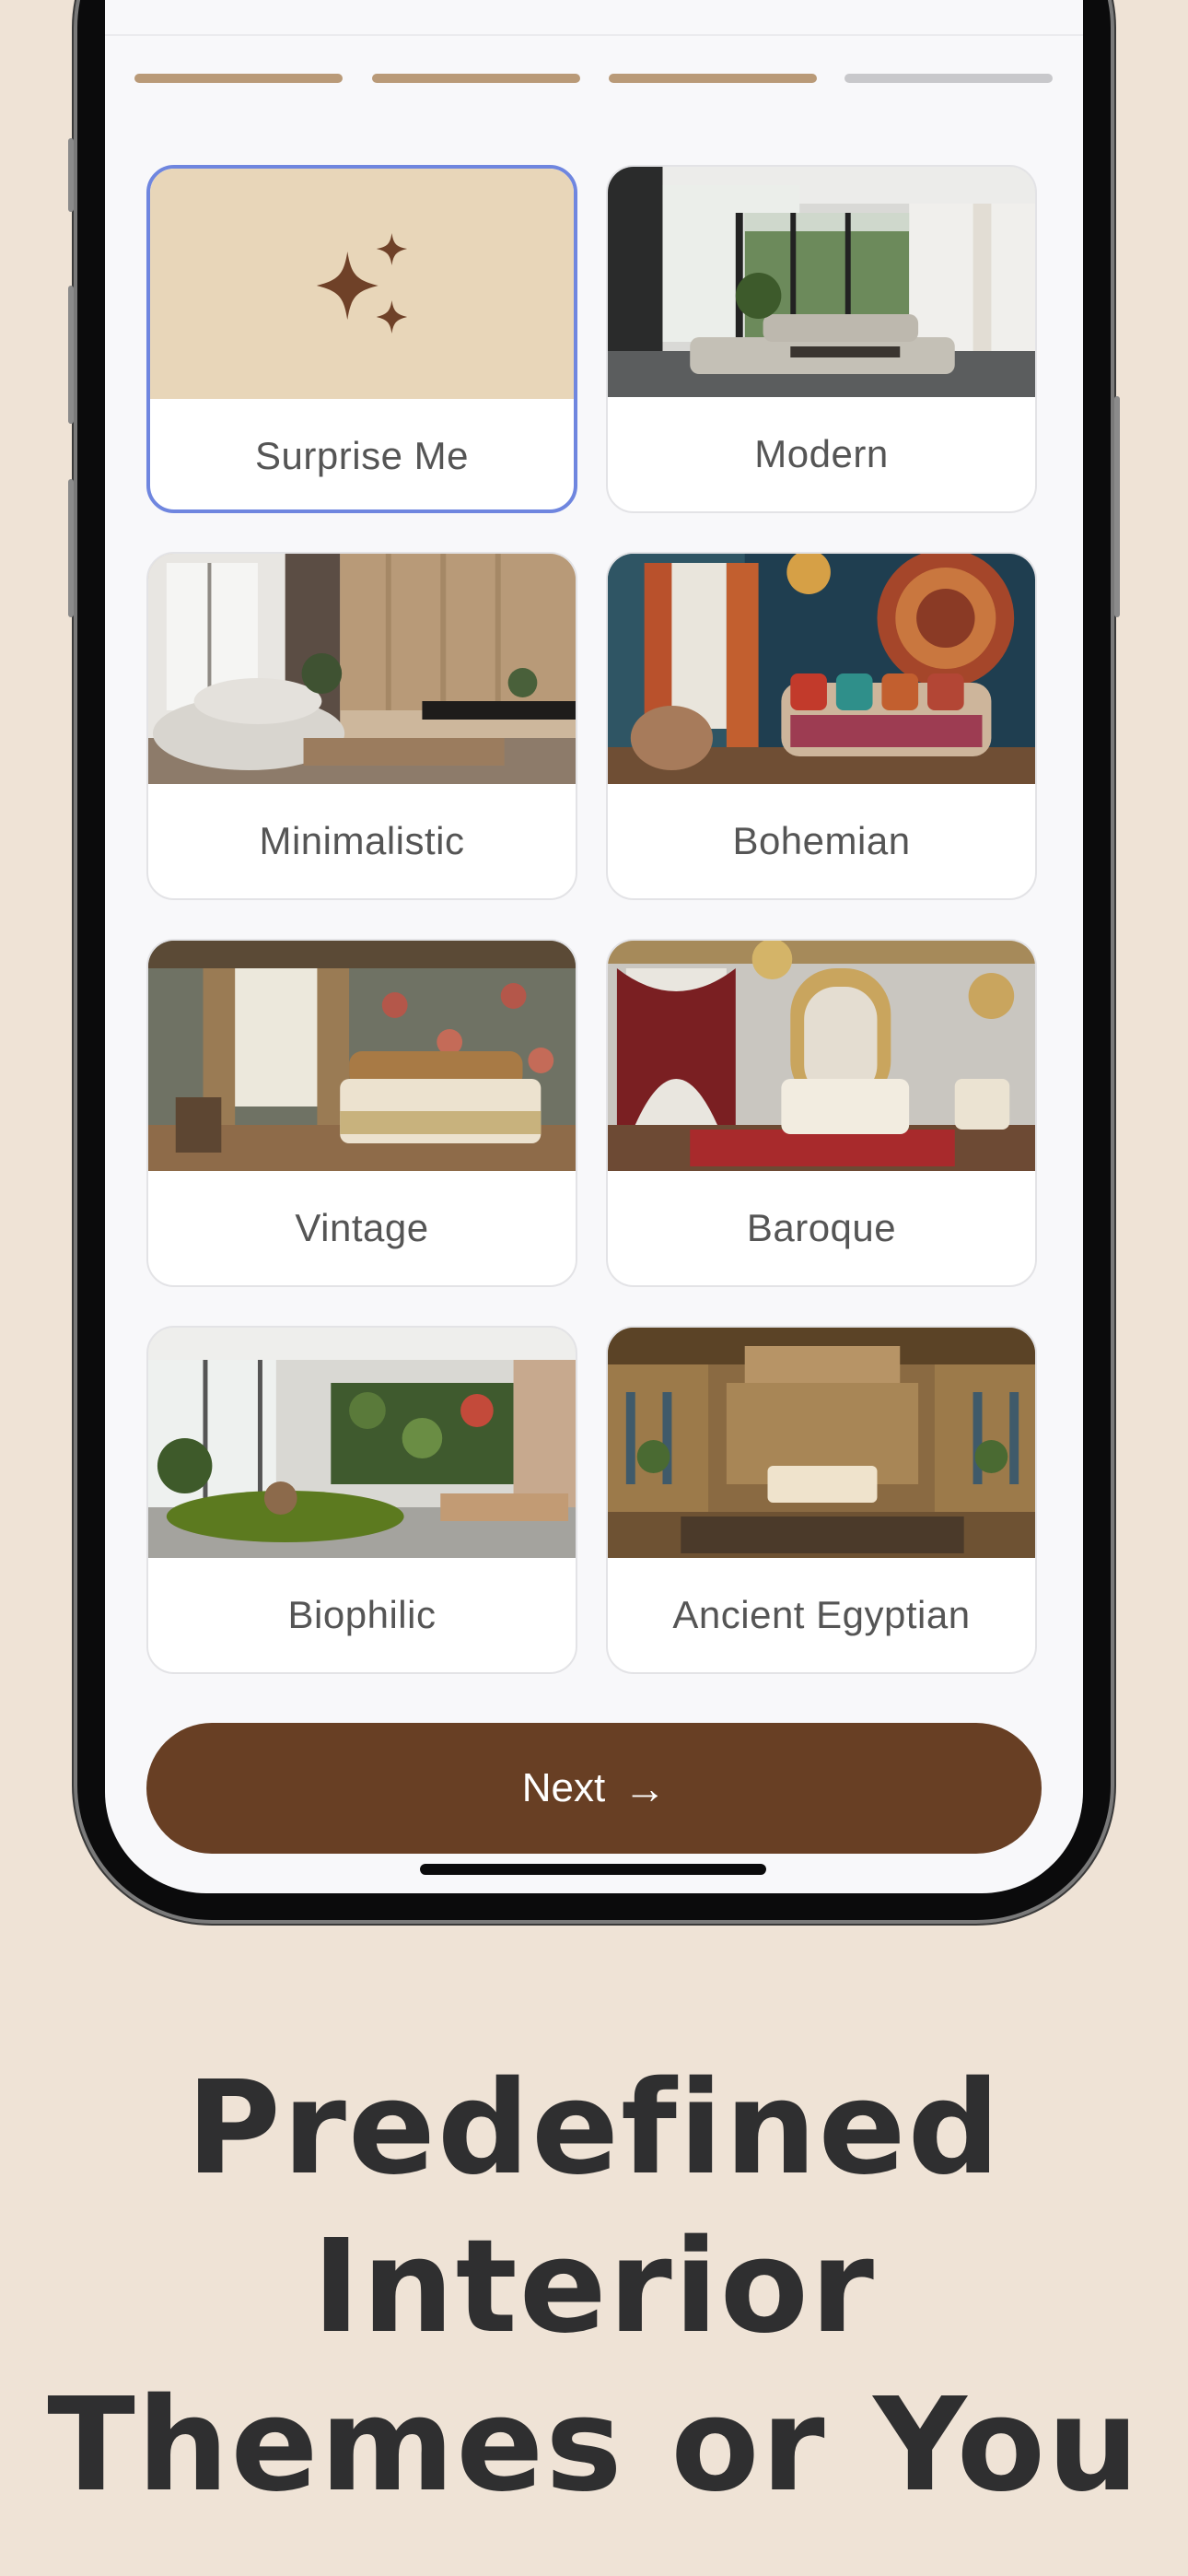 This screenshot has width=1188, height=2576. What do you see at coordinates (594, 2446) in the screenshot?
I see `headline-line-3: Themes or You` at bounding box center [594, 2446].